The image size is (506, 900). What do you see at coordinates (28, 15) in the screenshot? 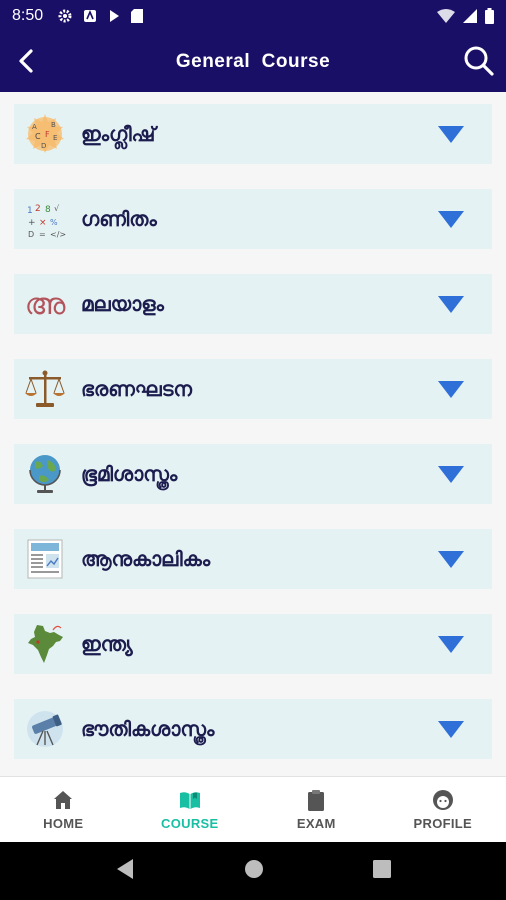
I see `status-time: 8:50` at bounding box center [28, 15].